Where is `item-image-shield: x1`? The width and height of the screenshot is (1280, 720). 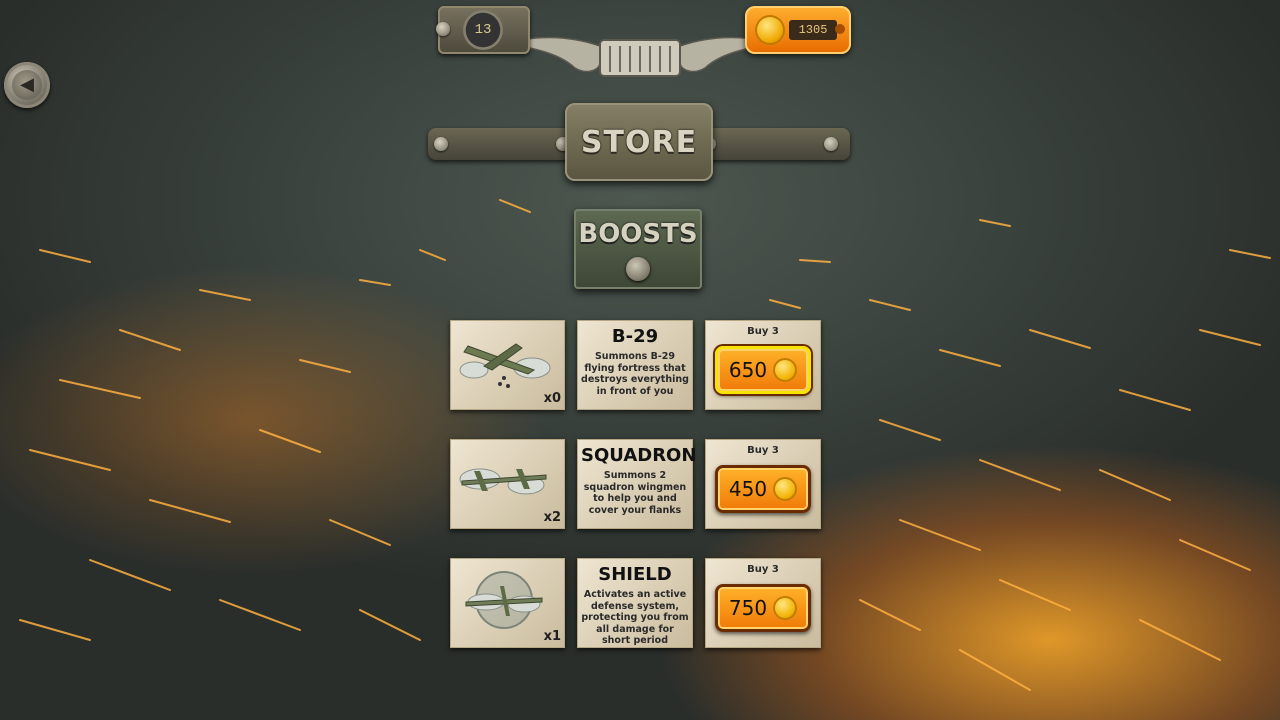 item-image-shield: x1 is located at coordinates (507, 603).